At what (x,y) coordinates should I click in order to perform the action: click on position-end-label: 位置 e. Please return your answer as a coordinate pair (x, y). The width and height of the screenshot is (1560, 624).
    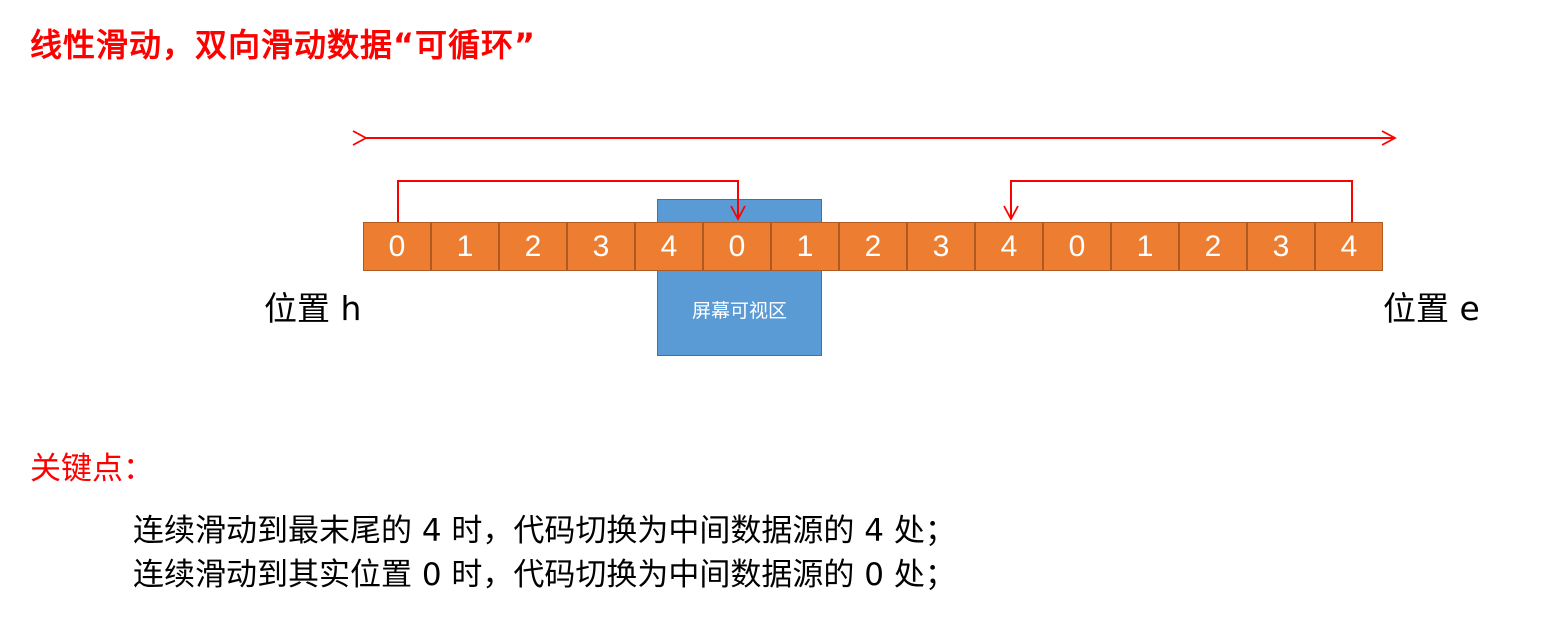
    Looking at the image, I should click on (1431, 308).